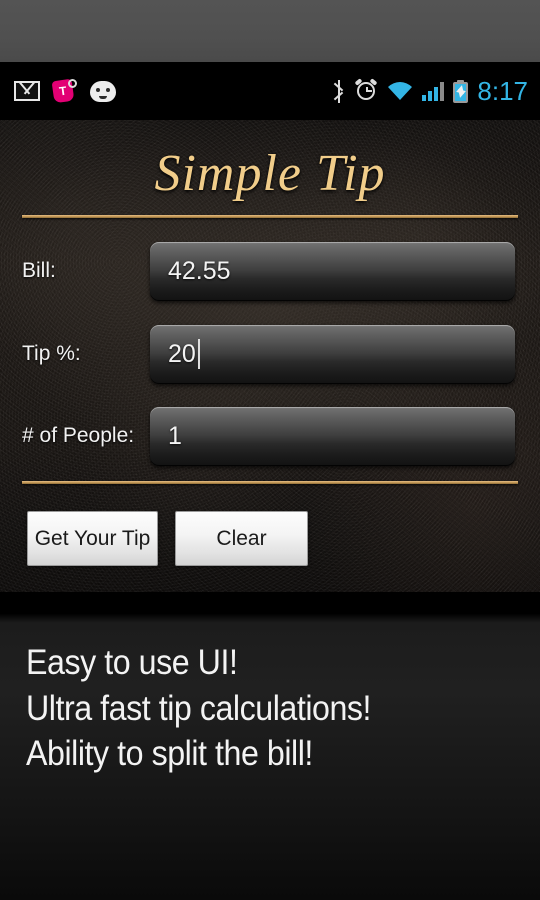 The width and height of the screenshot is (540, 900). What do you see at coordinates (461, 91) in the screenshot?
I see `battery-charging-icon` at bounding box center [461, 91].